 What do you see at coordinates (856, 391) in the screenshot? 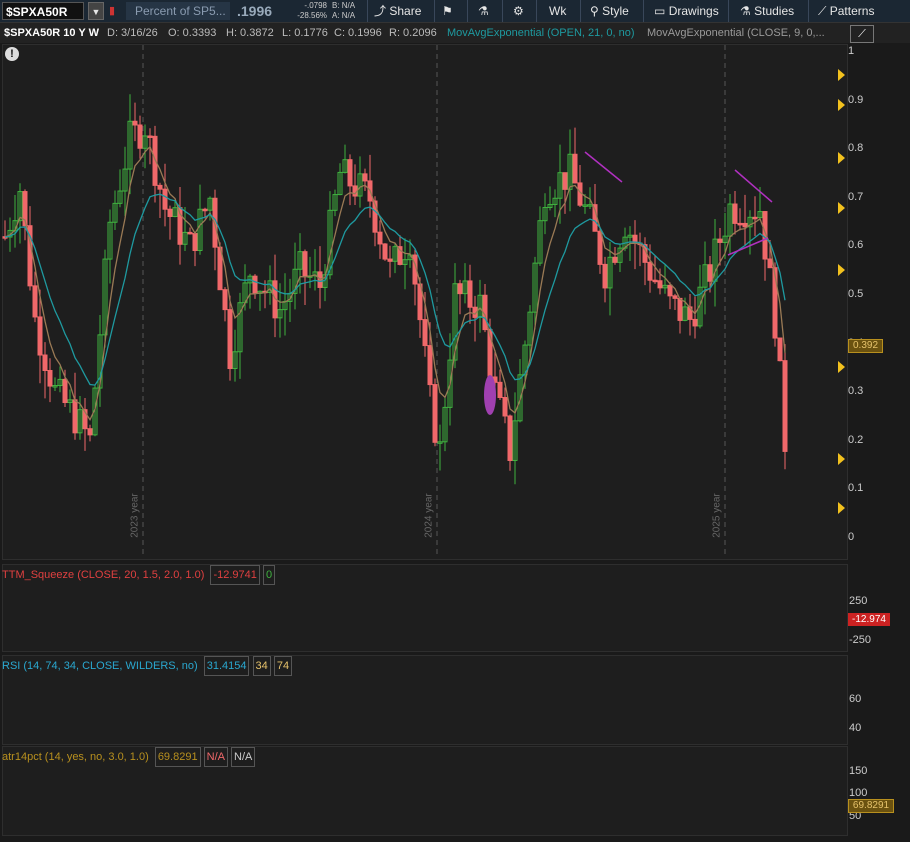
I see `price-tick-label: 0.3` at bounding box center [856, 391].